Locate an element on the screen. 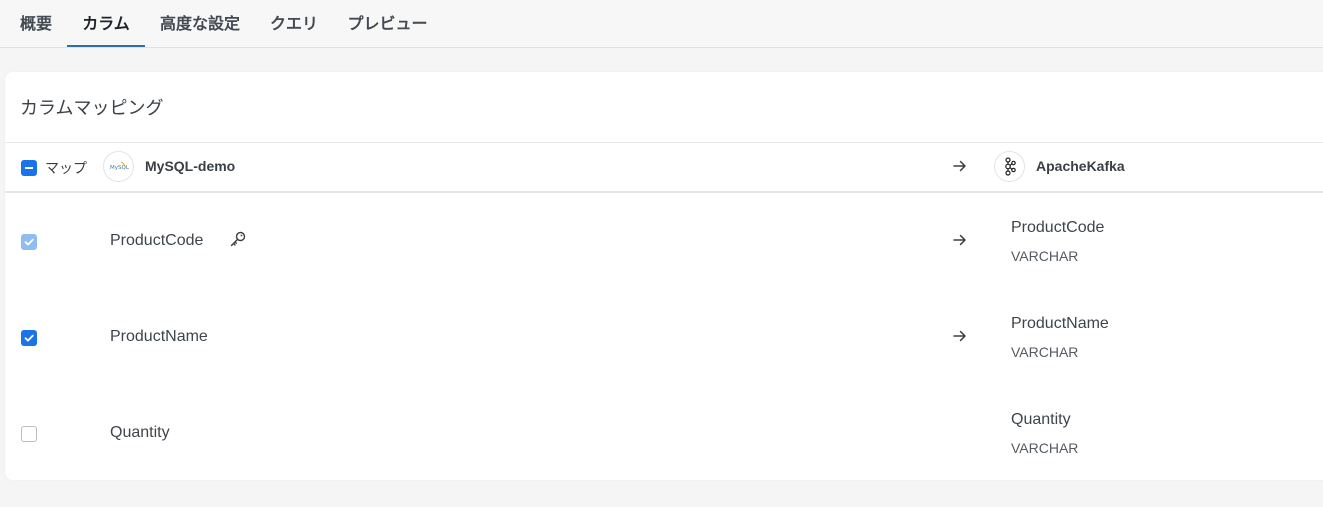 The height and width of the screenshot is (507, 1323). target-column-name: Quantity is located at coordinates (1041, 419).